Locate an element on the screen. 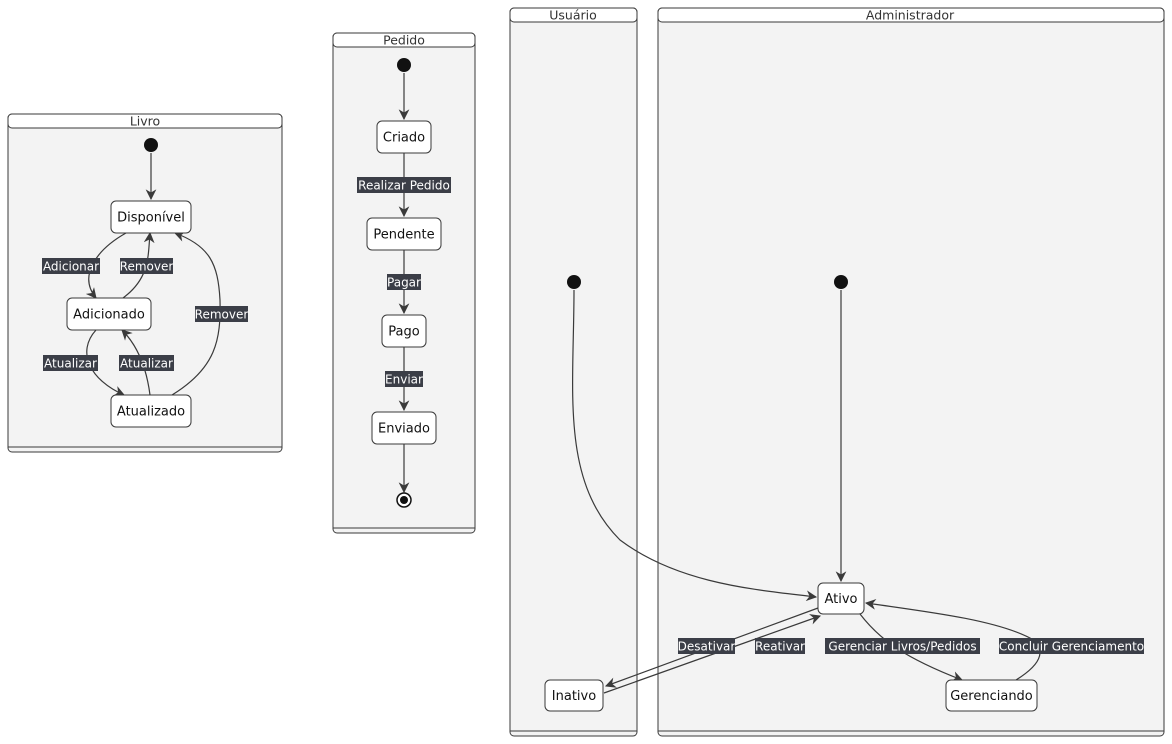 The width and height of the screenshot is (1172, 744). state-enviado: Enviado is located at coordinates (404, 428).